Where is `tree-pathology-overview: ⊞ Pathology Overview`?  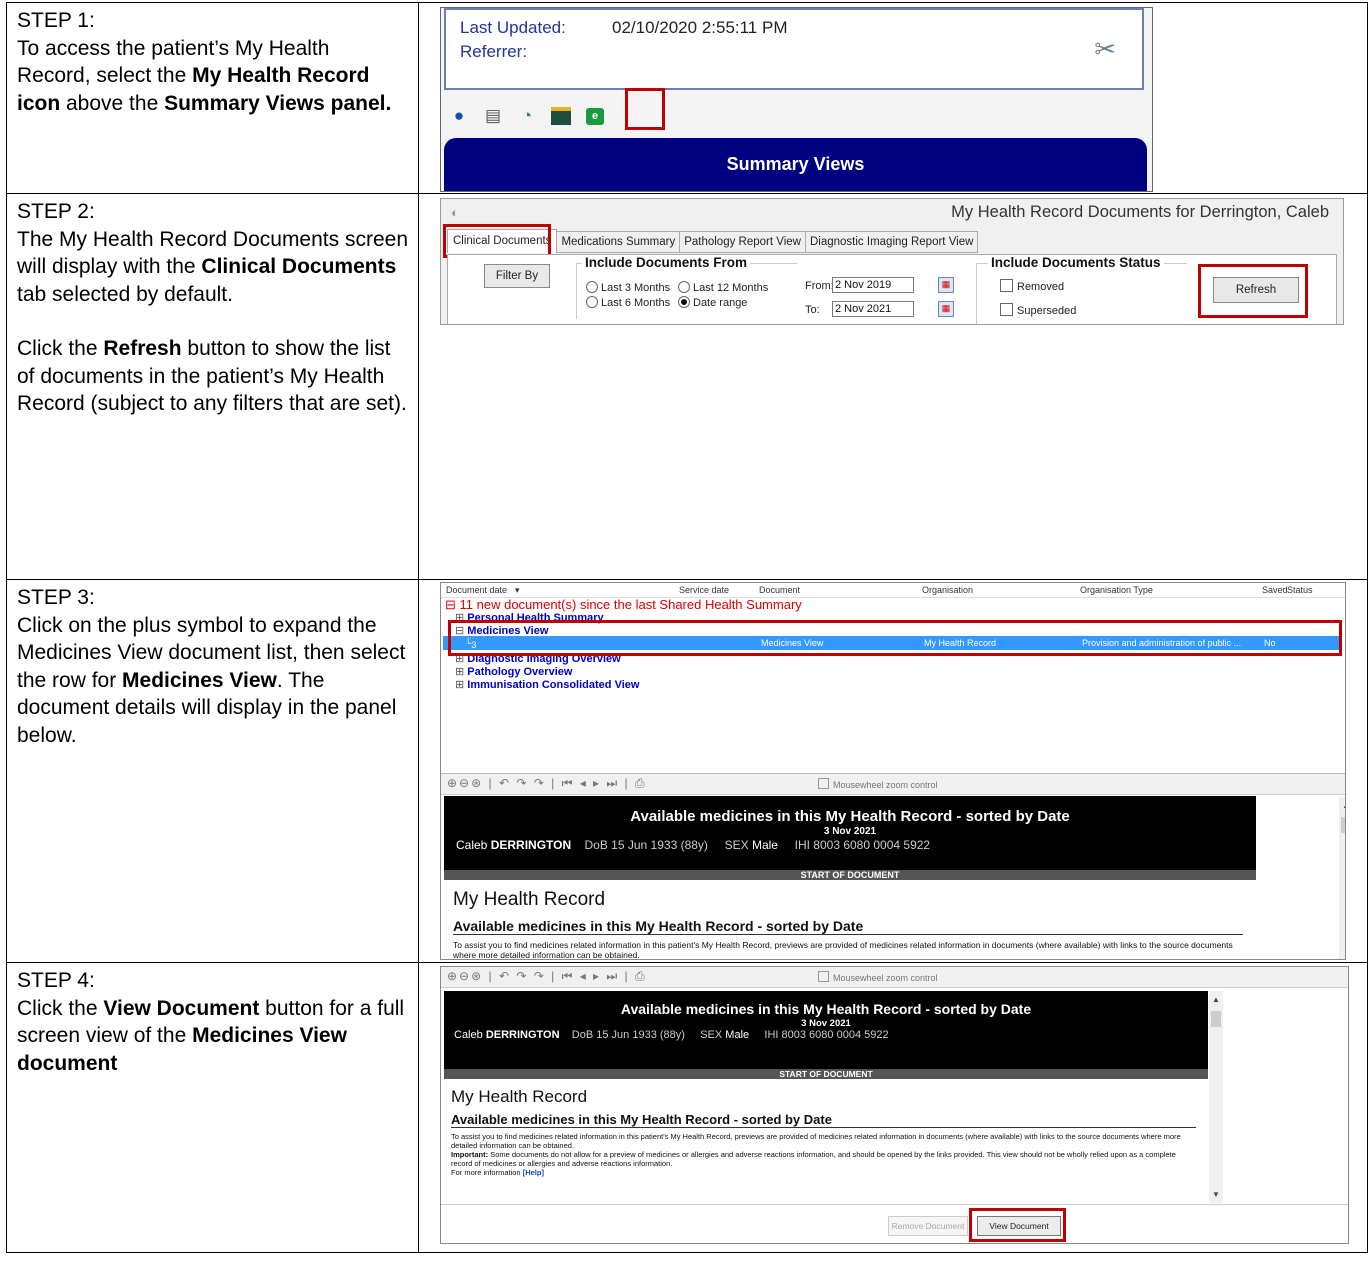 tree-pathology-overview: ⊞ Pathology Overview is located at coordinates (513, 671).